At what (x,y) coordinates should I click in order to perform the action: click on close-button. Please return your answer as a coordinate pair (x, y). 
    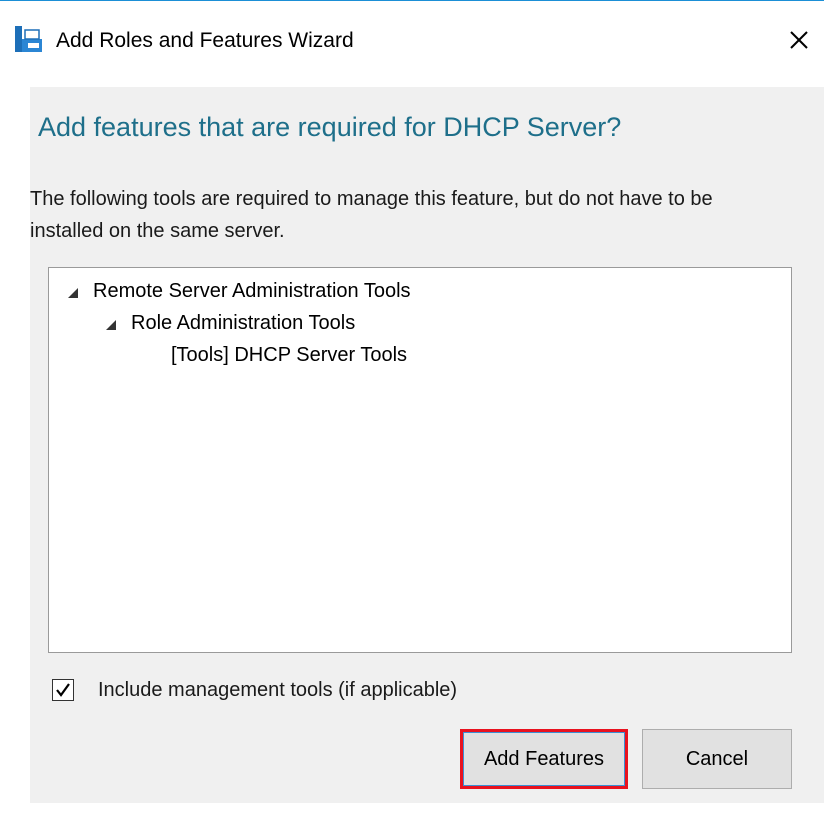
    Looking at the image, I should click on (799, 40).